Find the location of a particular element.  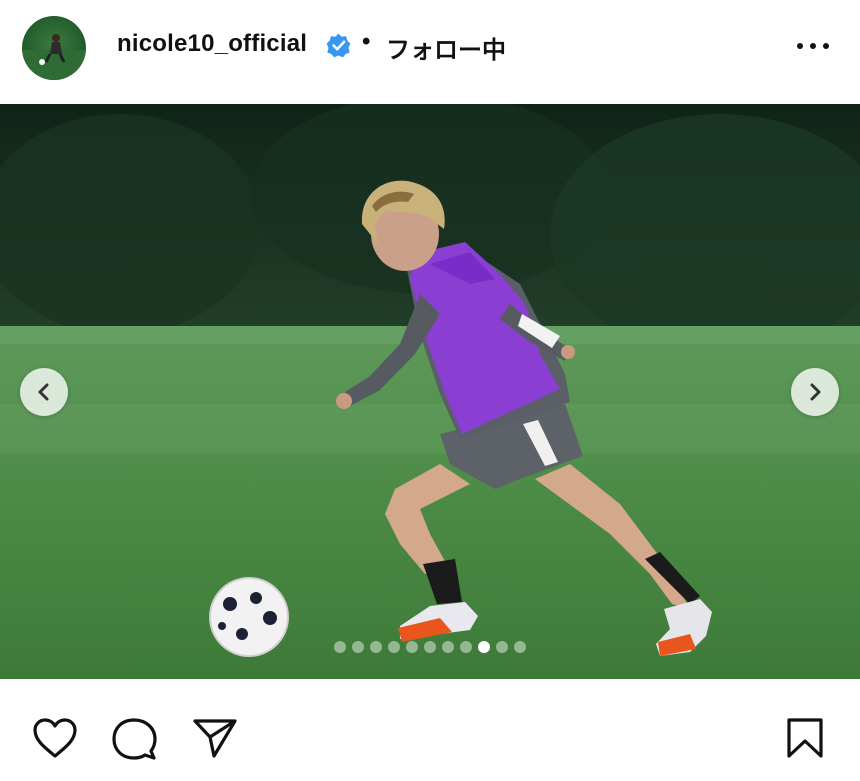

username-link: nicole10_official is located at coordinates (212, 44).